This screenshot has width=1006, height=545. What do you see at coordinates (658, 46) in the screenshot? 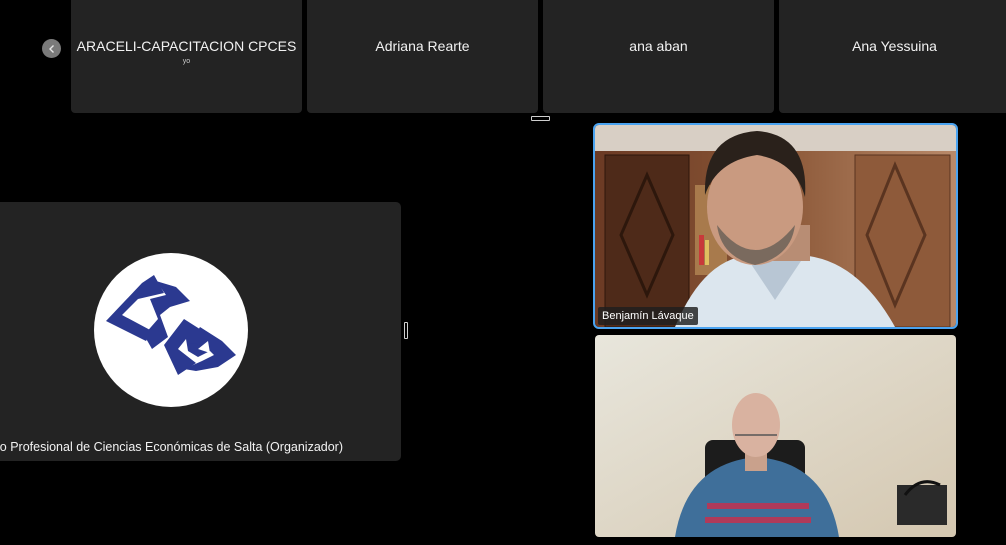
I see `participant-name: ana aban` at bounding box center [658, 46].